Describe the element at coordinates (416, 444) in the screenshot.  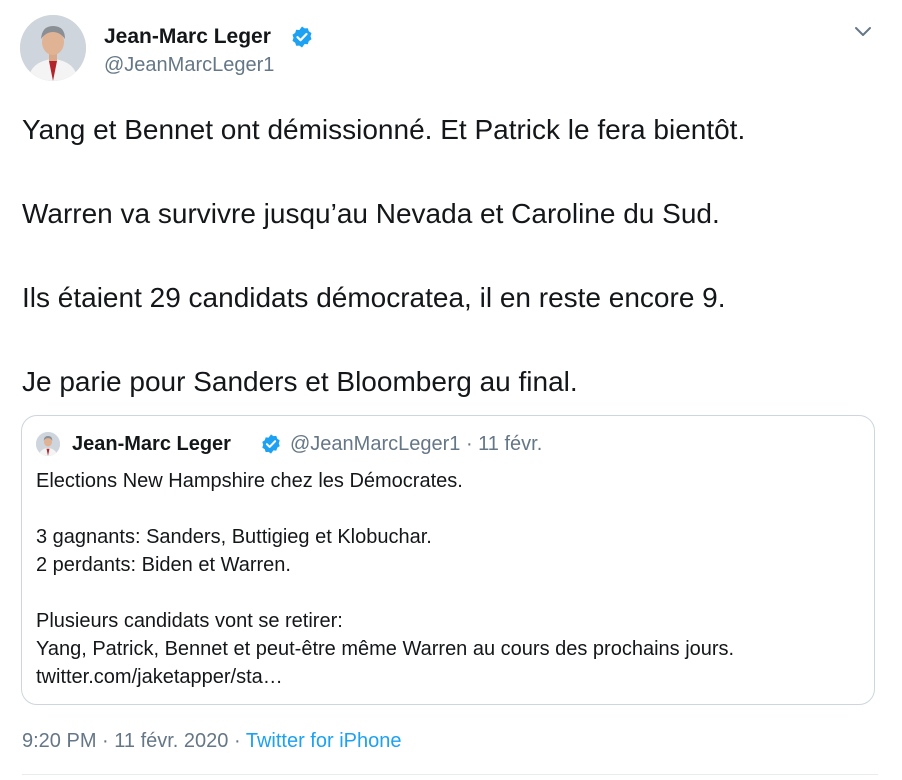
I see `quoted-meta: @JeanMarcLeger1 · 11 févr.` at that location.